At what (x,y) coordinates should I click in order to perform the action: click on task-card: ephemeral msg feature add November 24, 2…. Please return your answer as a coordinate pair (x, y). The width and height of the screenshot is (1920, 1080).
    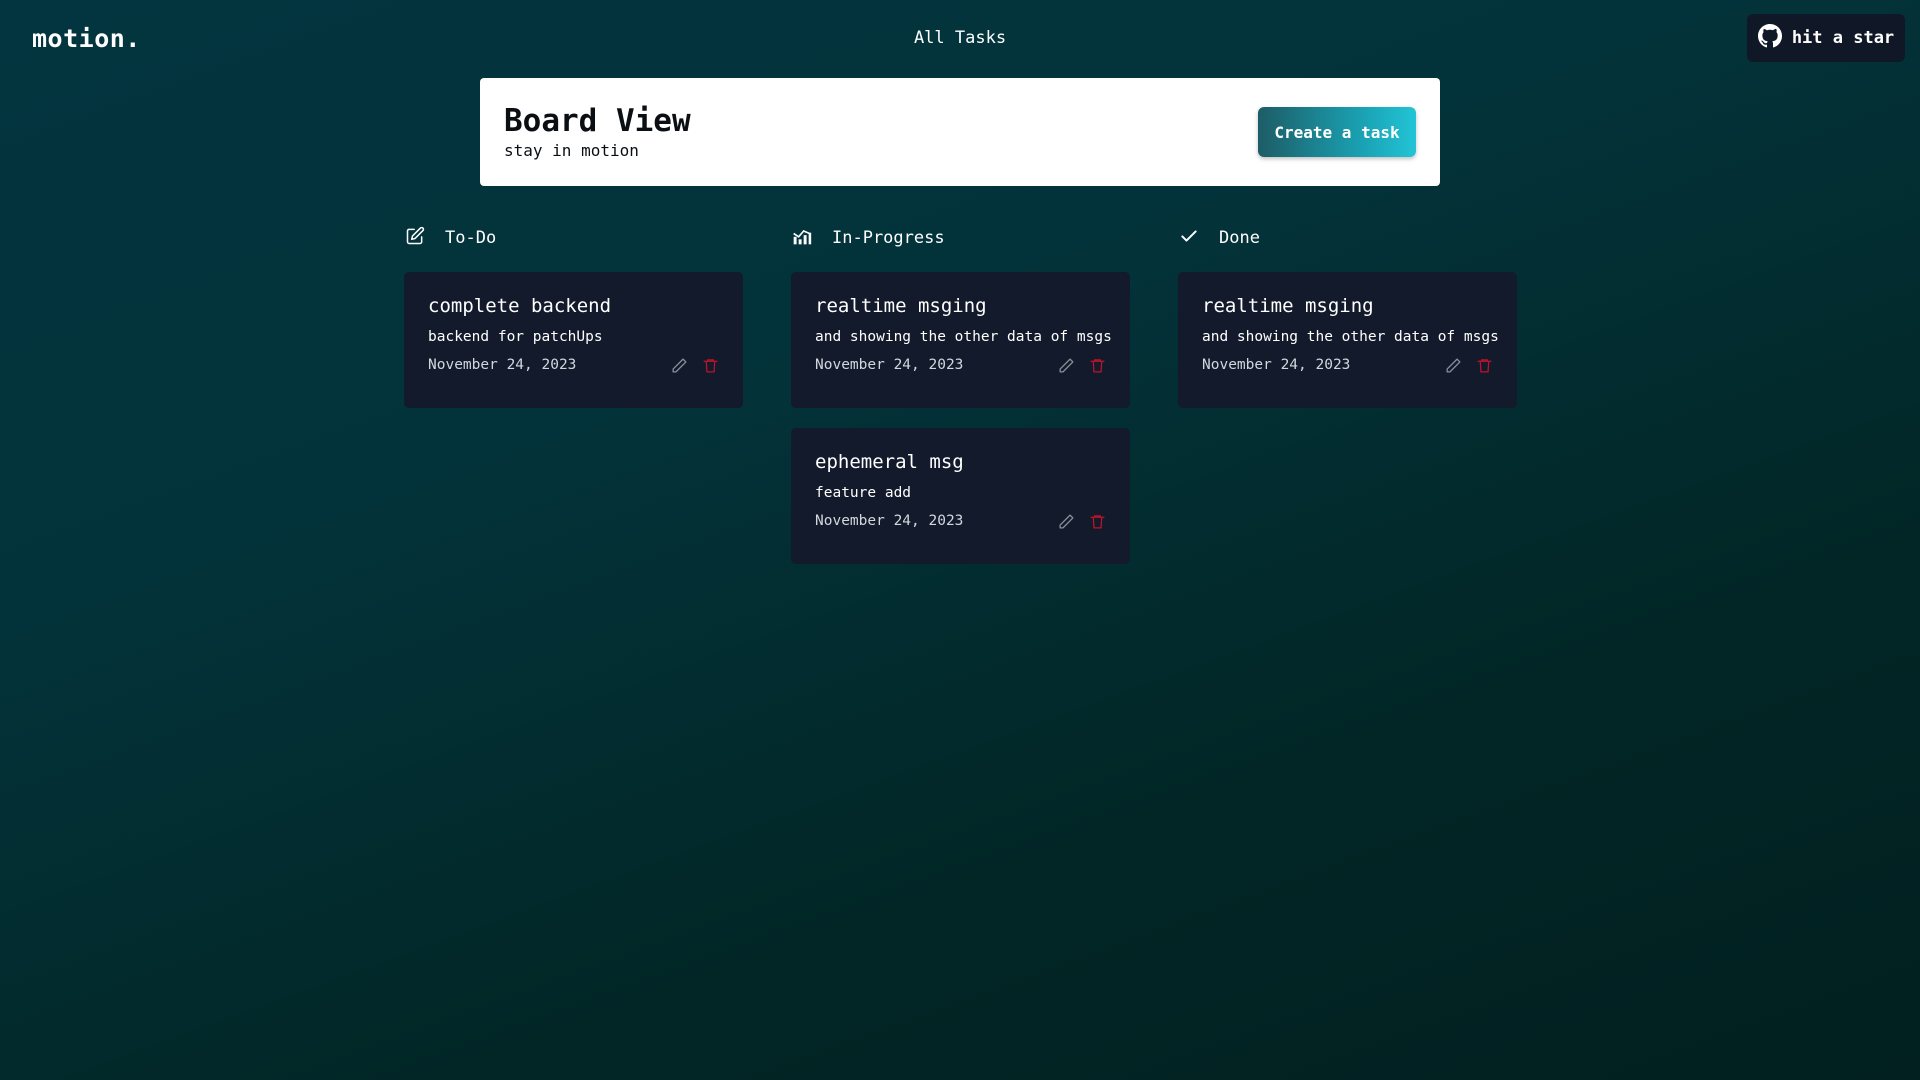
    Looking at the image, I should click on (960, 496).